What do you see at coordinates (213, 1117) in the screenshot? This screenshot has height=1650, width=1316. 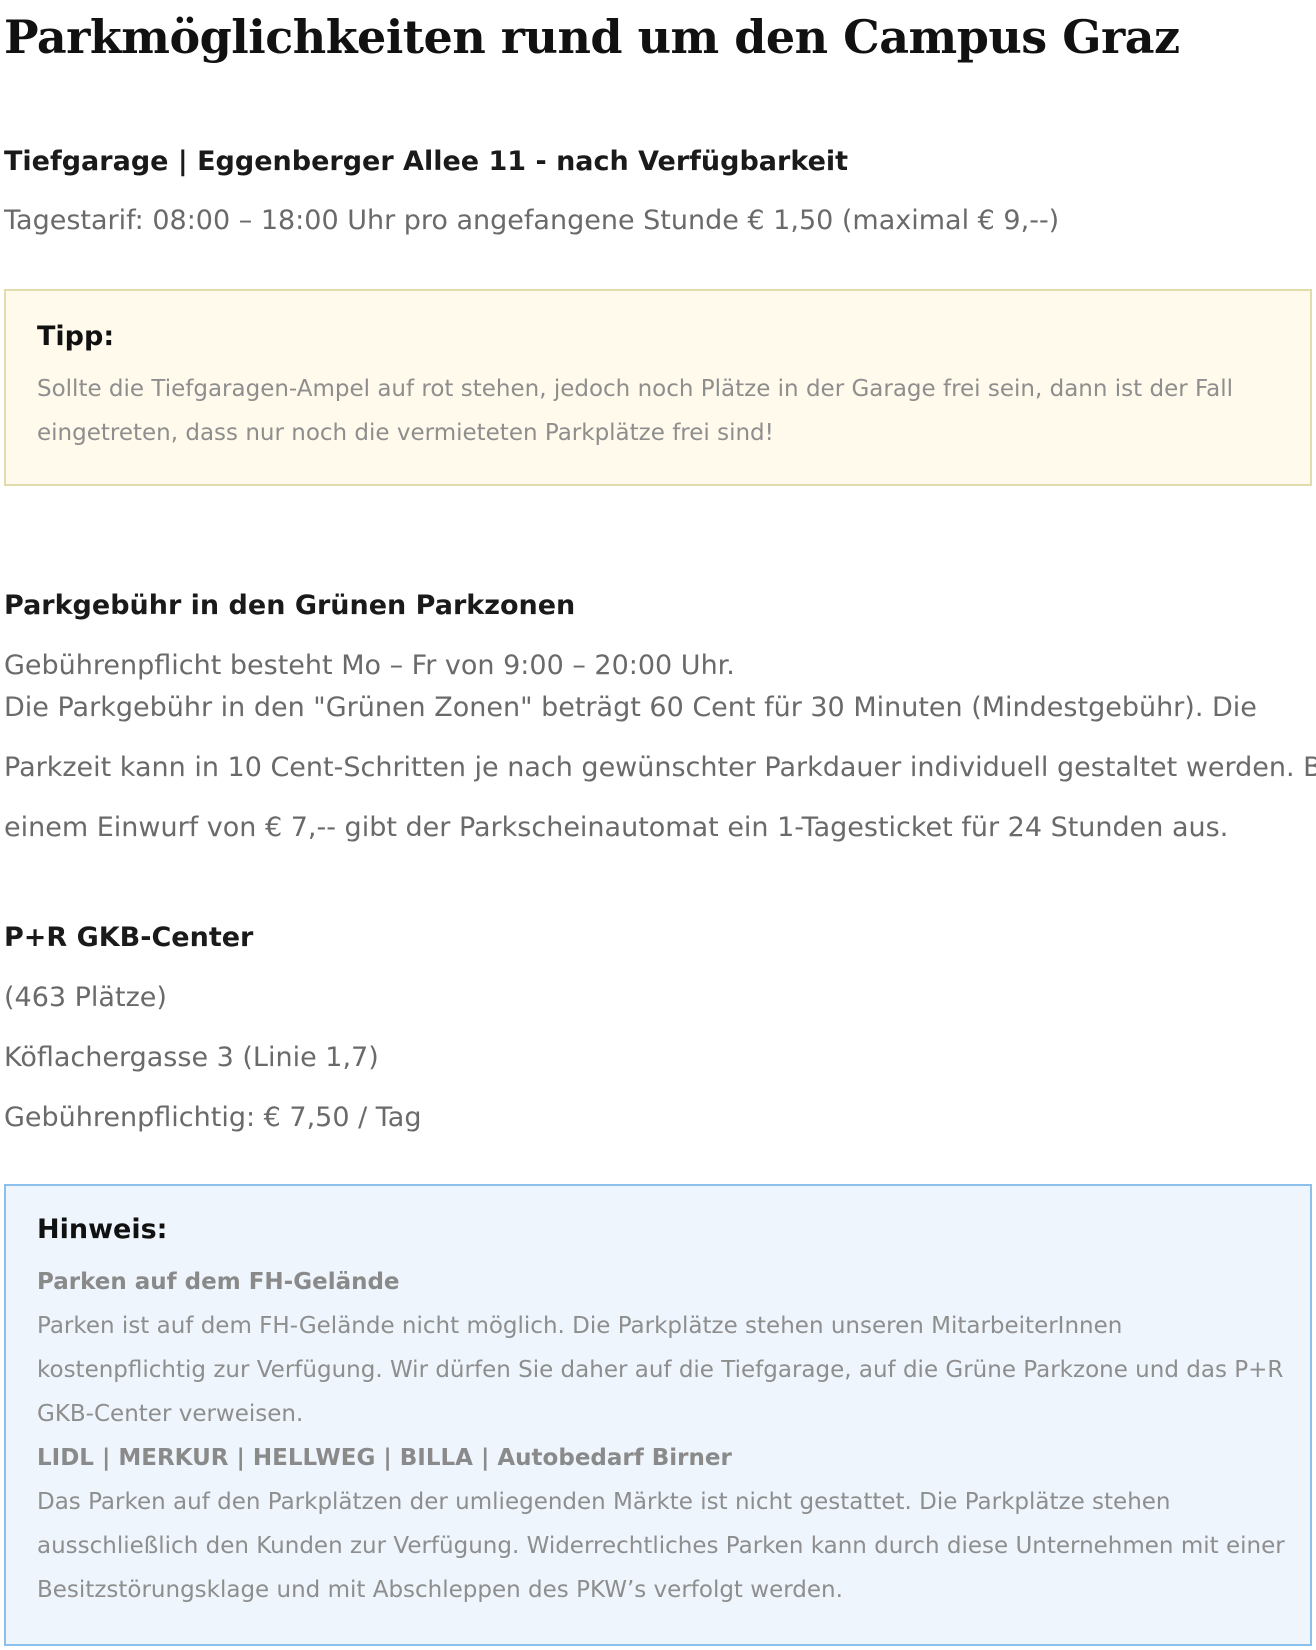 I see `gkb-gebuehr: Gebührenpflichtig: € 7,50 / Tag` at bounding box center [213, 1117].